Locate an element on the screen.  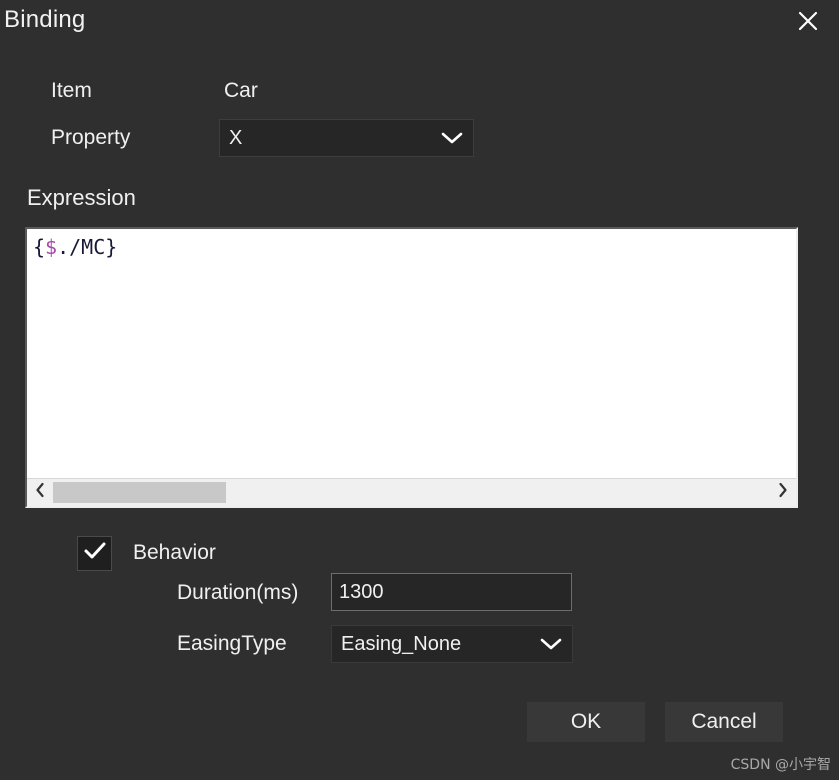
scroll-right-button is located at coordinates (783, 492).